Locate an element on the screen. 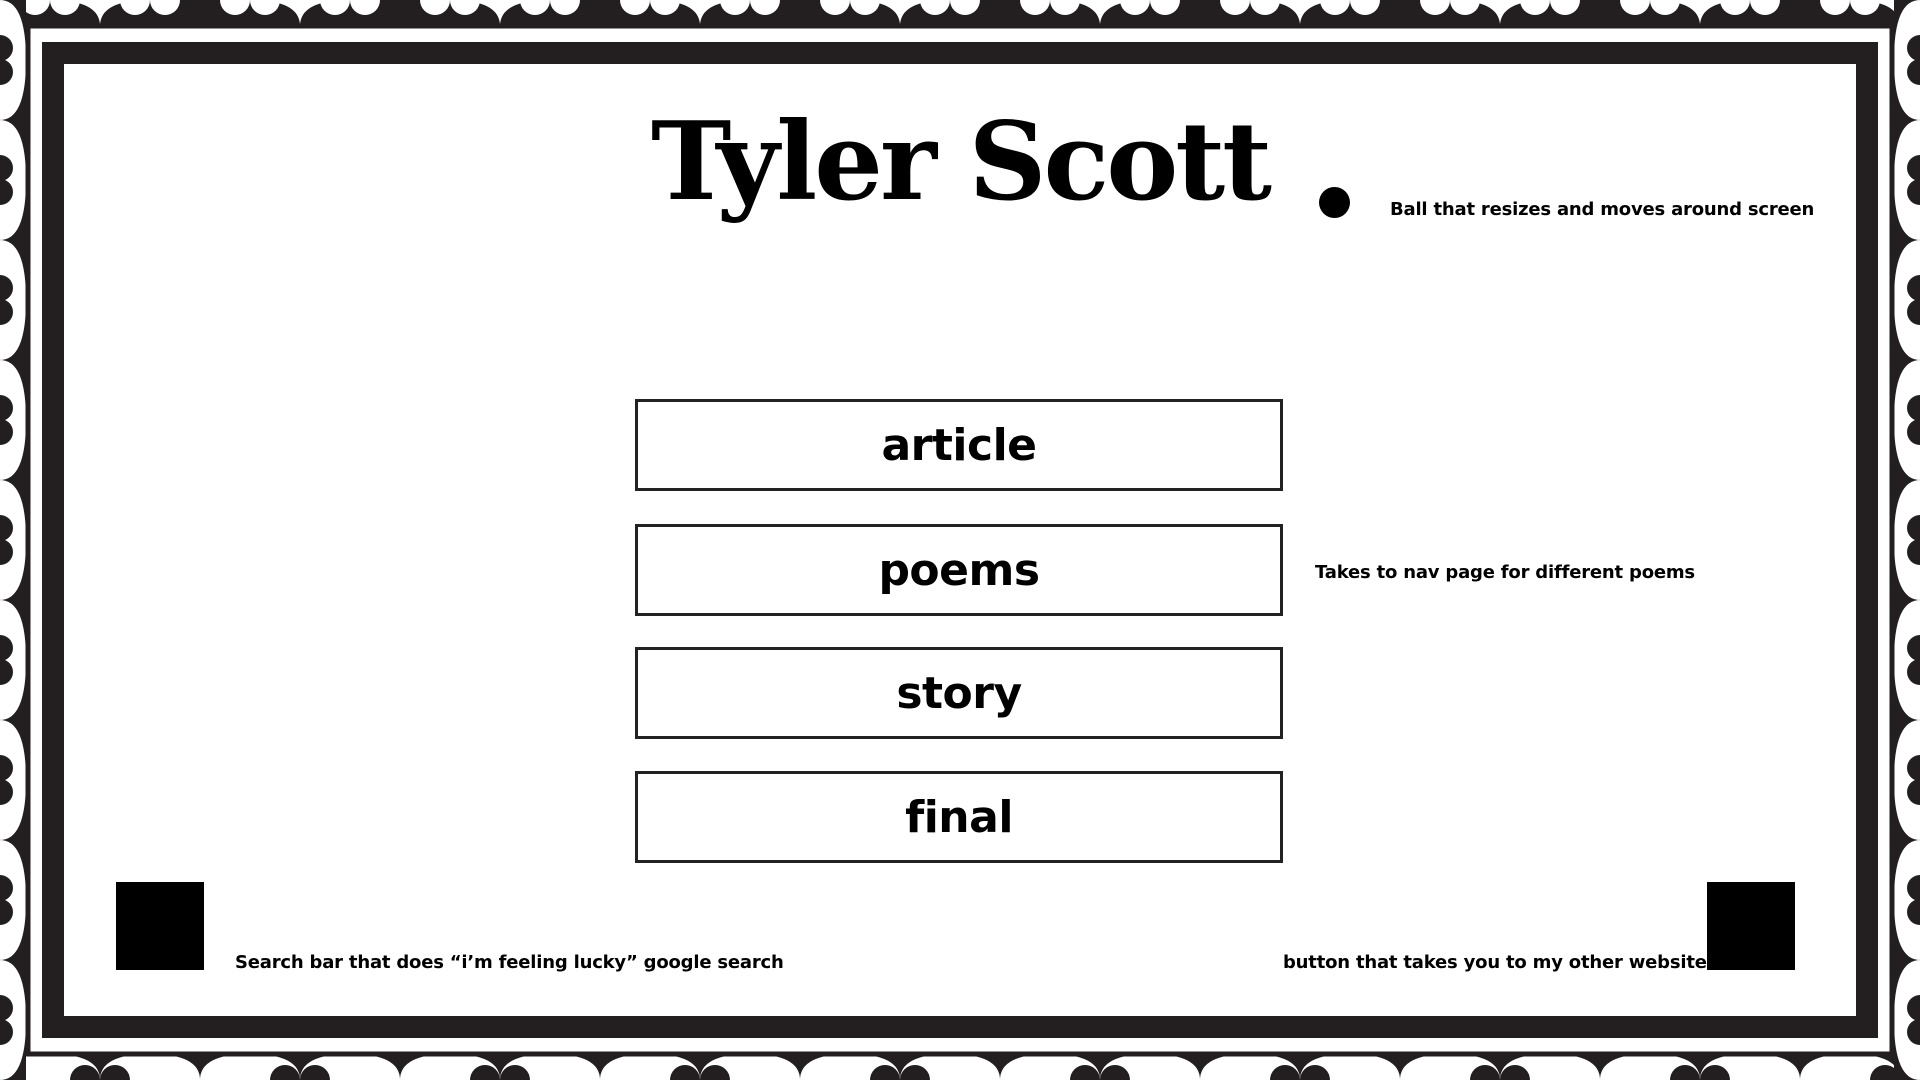  poems-button-label: poems is located at coordinates (959, 570).